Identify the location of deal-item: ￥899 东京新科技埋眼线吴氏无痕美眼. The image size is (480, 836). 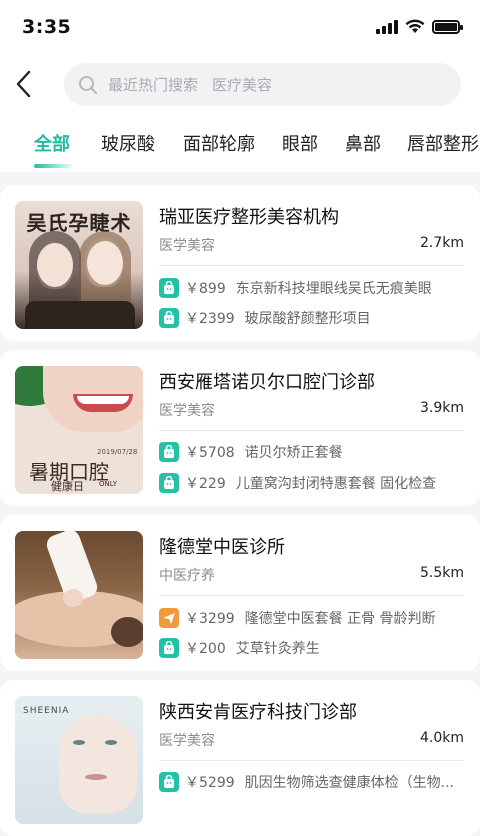
(295, 288).